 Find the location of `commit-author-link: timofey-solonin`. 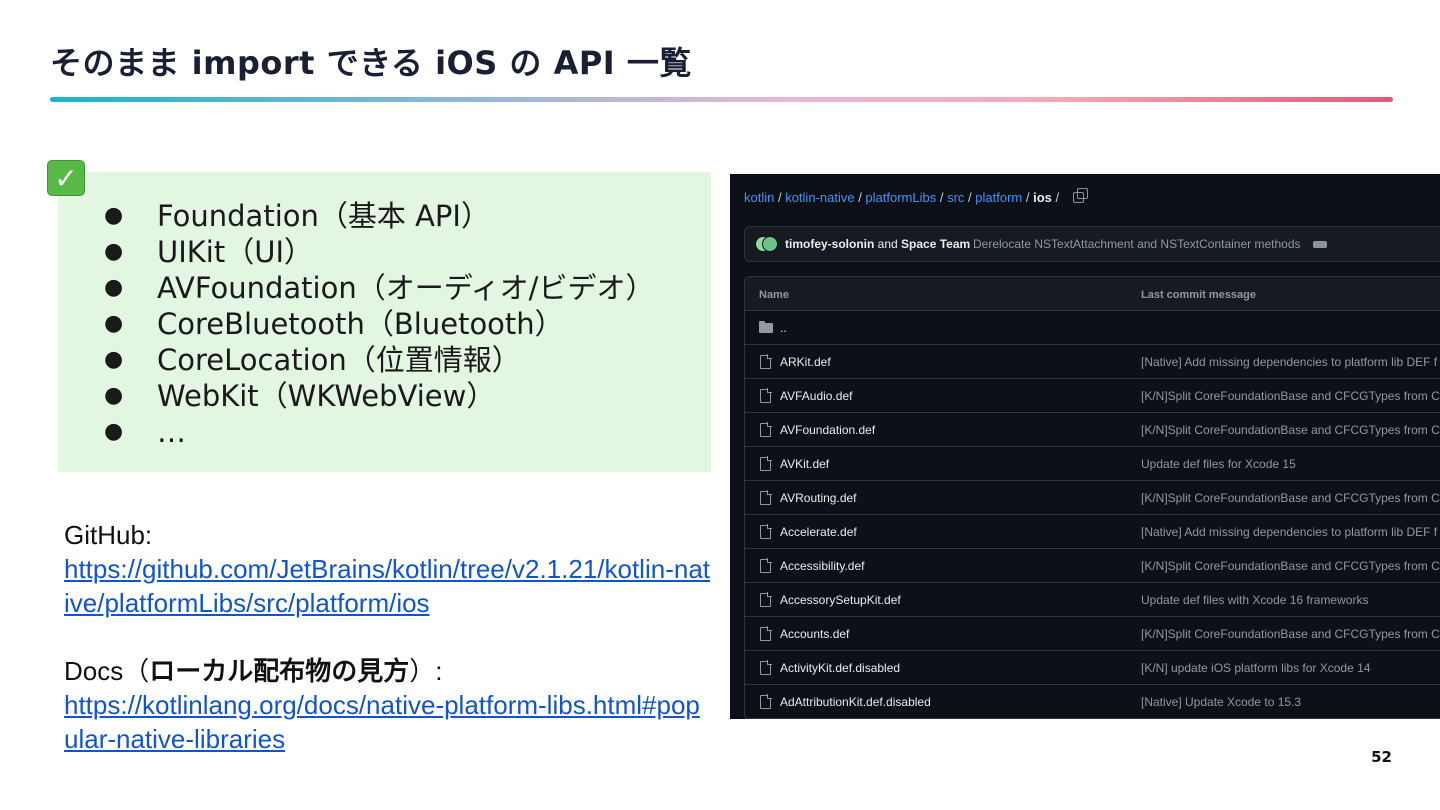

commit-author-link: timofey-solonin is located at coordinates (829, 244).